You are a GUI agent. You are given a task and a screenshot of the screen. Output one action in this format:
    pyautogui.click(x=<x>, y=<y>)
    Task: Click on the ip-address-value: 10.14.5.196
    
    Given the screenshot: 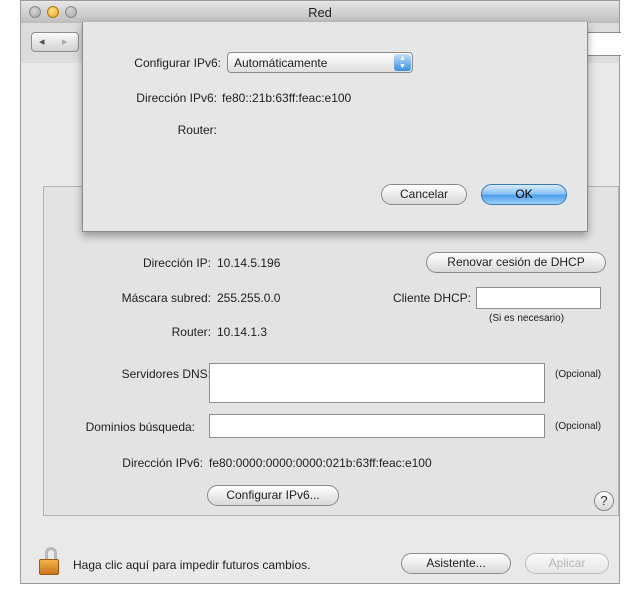 What is the action you would take?
    pyautogui.click(x=249, y=263)
    